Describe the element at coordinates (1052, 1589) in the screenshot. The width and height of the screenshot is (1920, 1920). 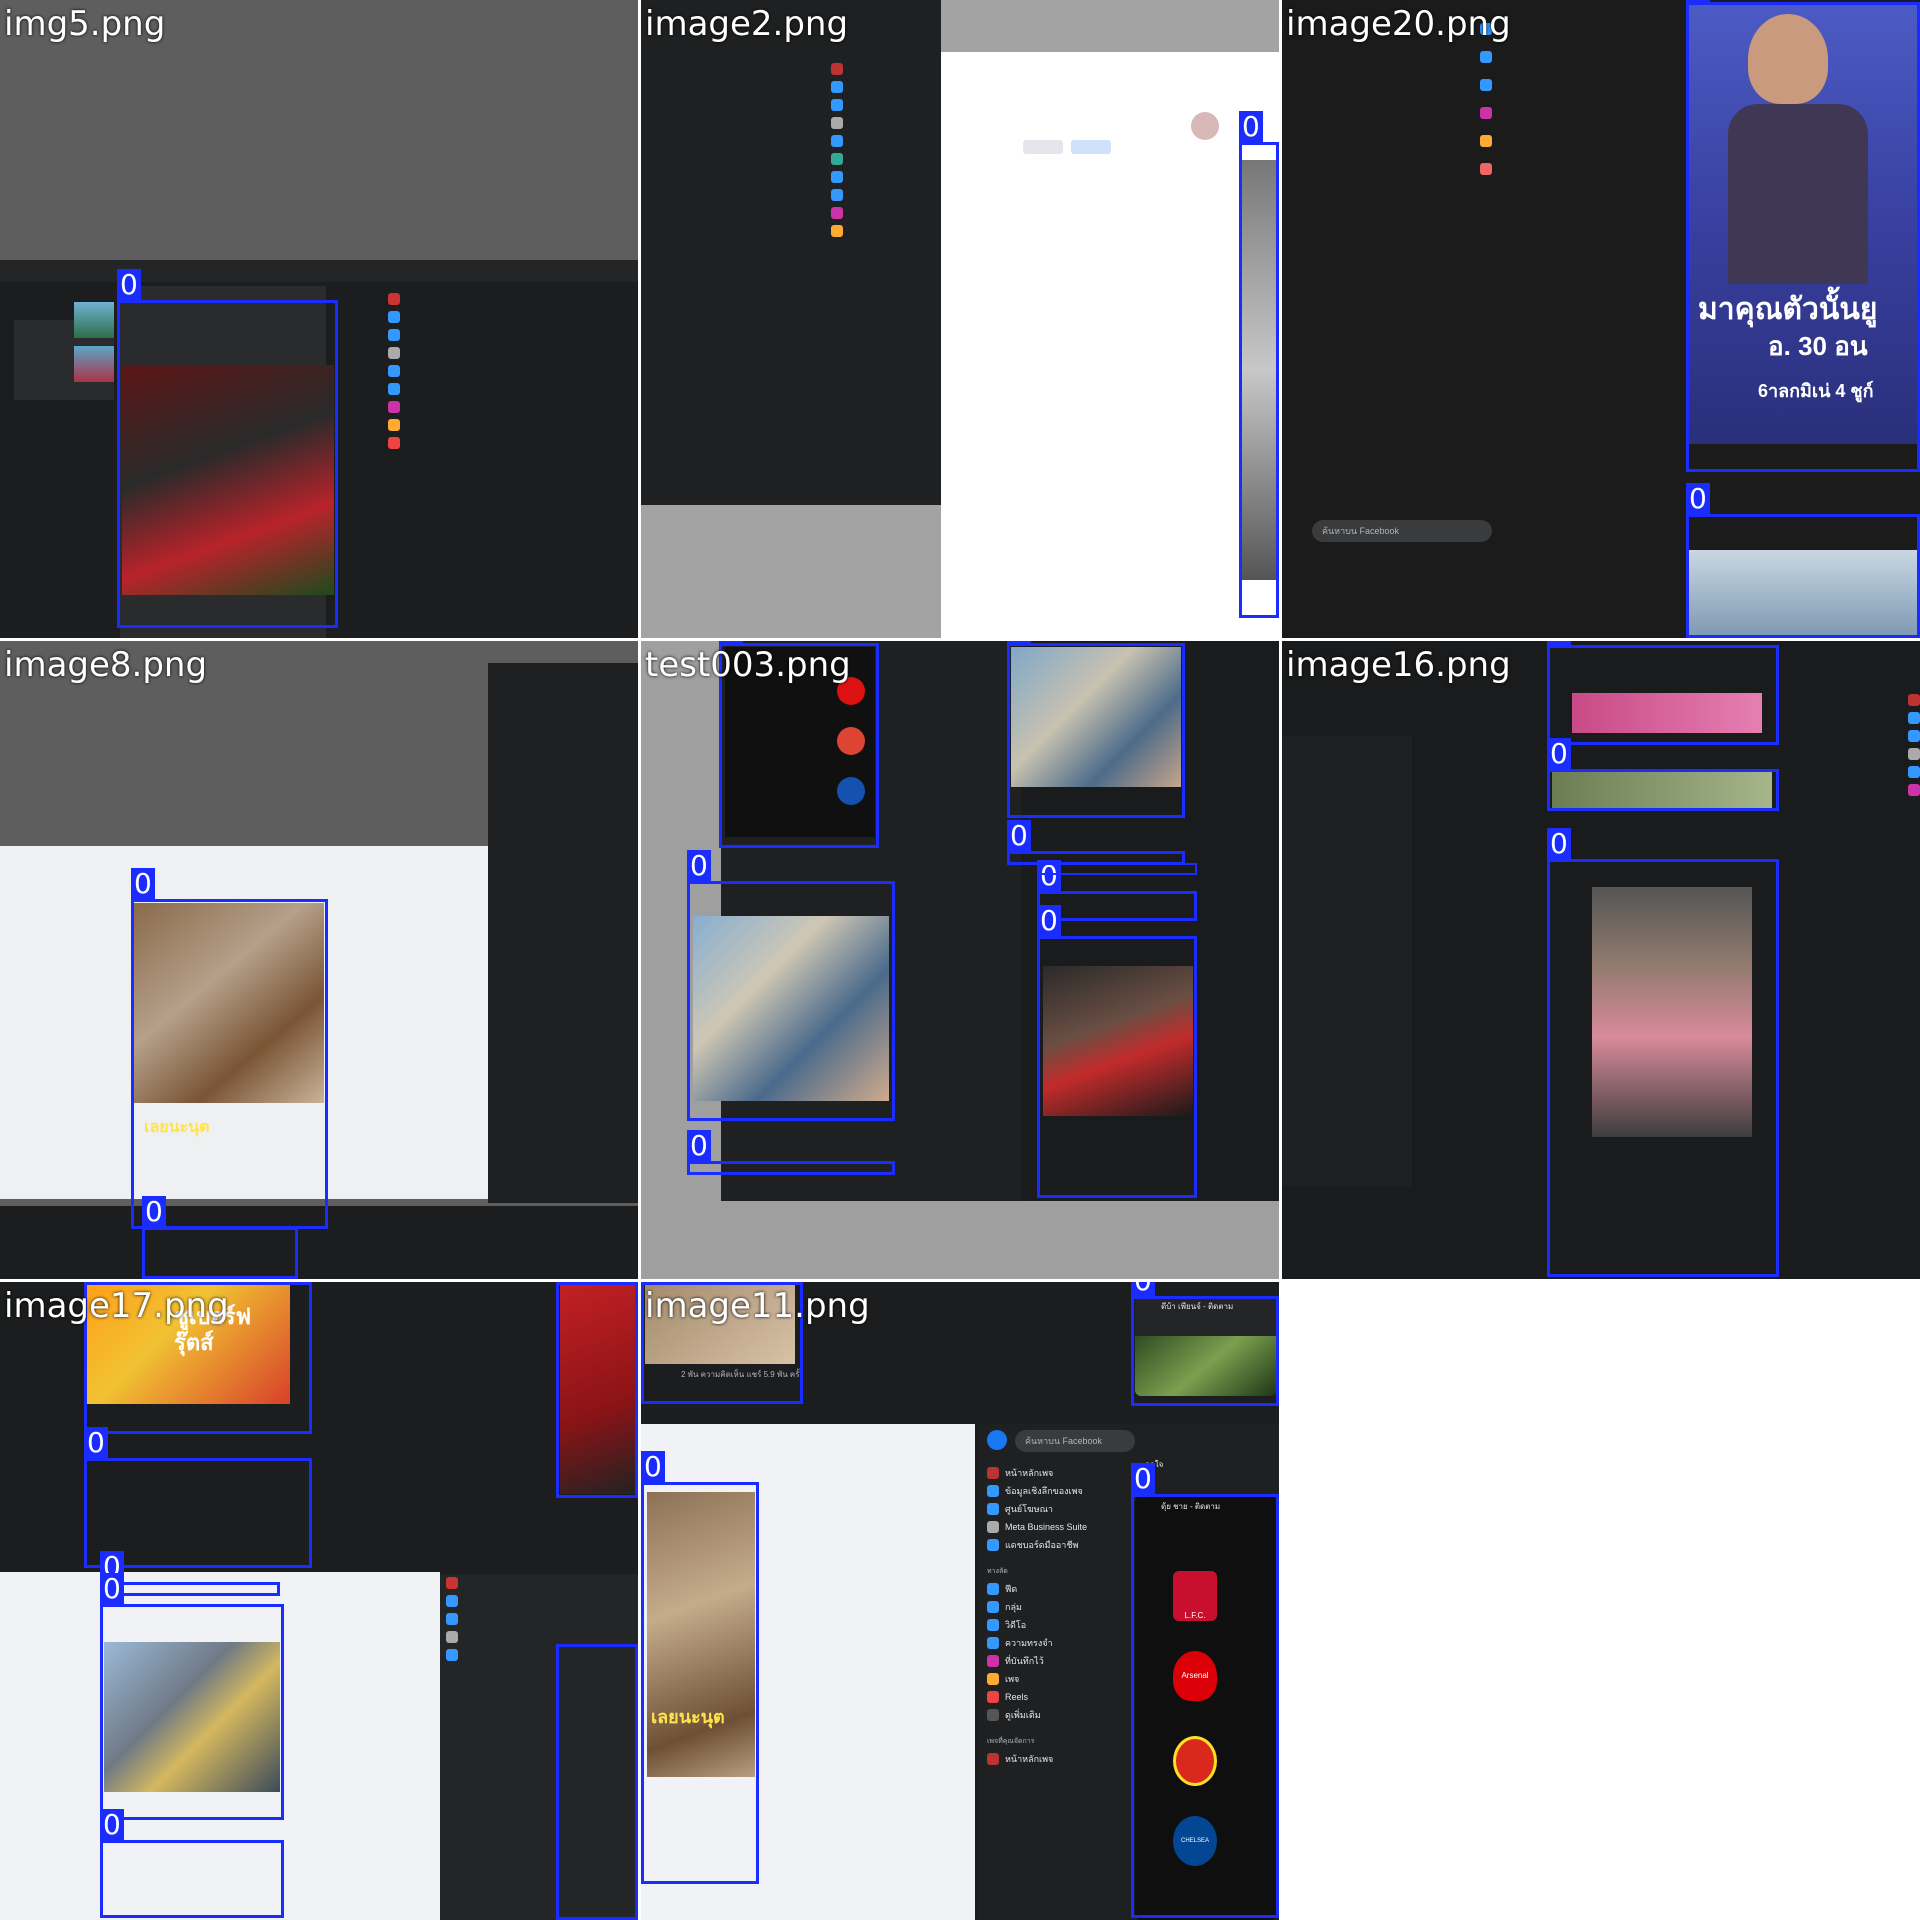
I see `sidebar-item-feed: ฟีด` at that location.